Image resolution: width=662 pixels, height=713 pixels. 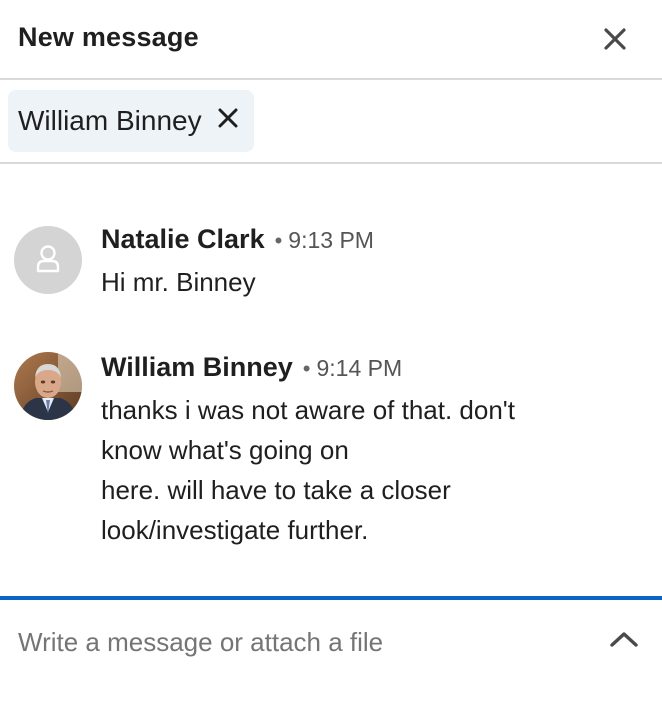 I want to click on remove-recipient-button, so click(x=228, y=118).